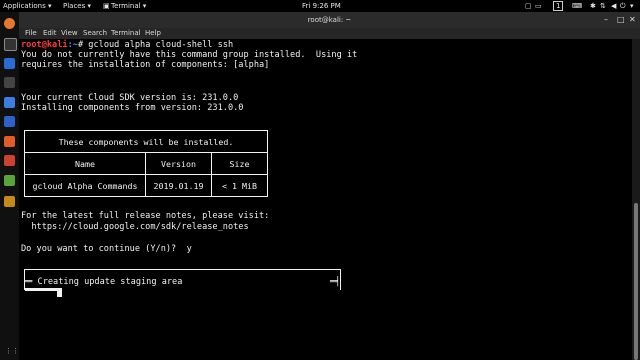 The image size is (640, 360). I want to click on table-row: gcloud Alpha Commands 2019.01.19 < 1 MiB, so click(146, 185).